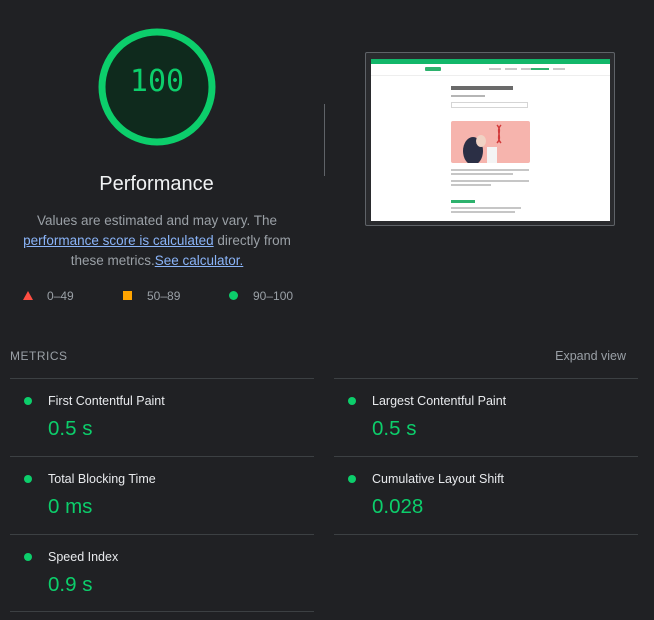  Describe the element at coordinates (273, 296) in the screenshot. I see `legend-pass-range: 90–100` at that location.